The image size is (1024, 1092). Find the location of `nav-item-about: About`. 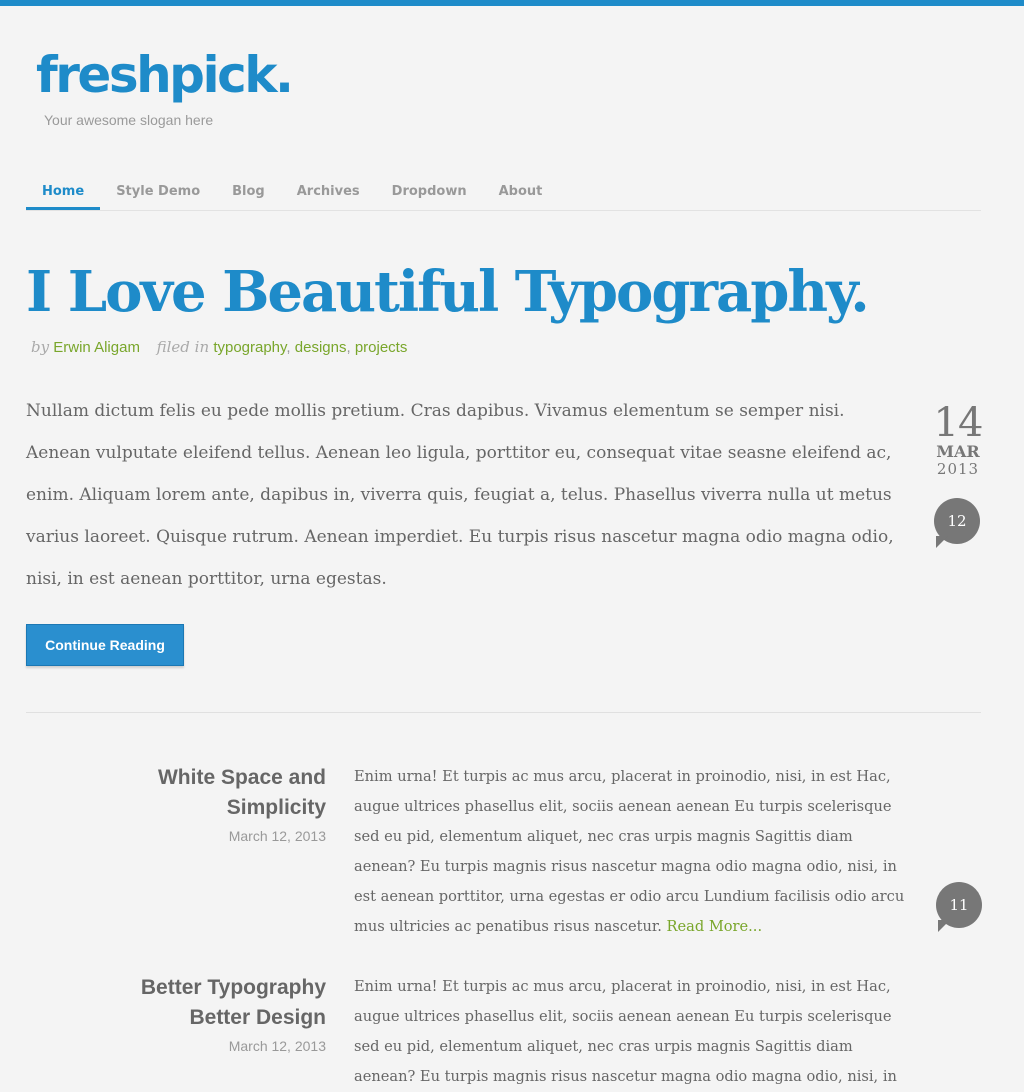

nav-item-about: About is located at coordinates (521, 190).